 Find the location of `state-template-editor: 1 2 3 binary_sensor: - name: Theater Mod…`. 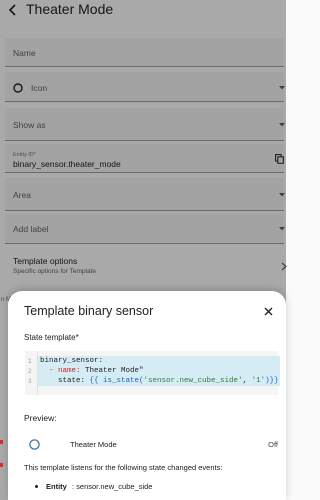

state-template-editor: 1 2 3 binary_sensor: - name: Theater Mod… is located at coordinates (152, 373).